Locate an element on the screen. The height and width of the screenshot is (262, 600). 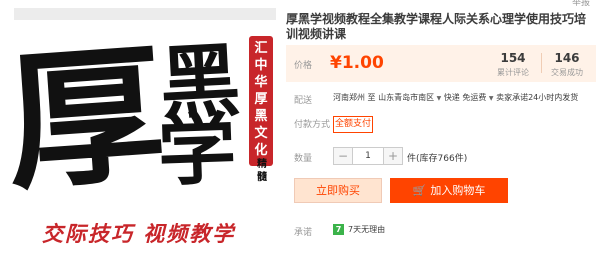
shipping-service-select: 快递 免运费 ▼ is located at coordinates (469, 97).